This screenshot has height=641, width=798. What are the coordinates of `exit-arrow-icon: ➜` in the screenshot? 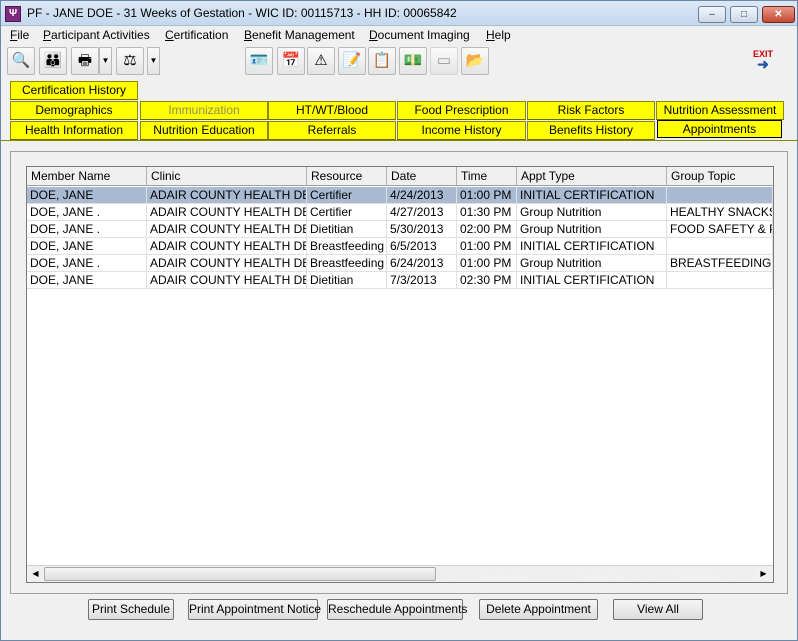 It's located at (763, 64).